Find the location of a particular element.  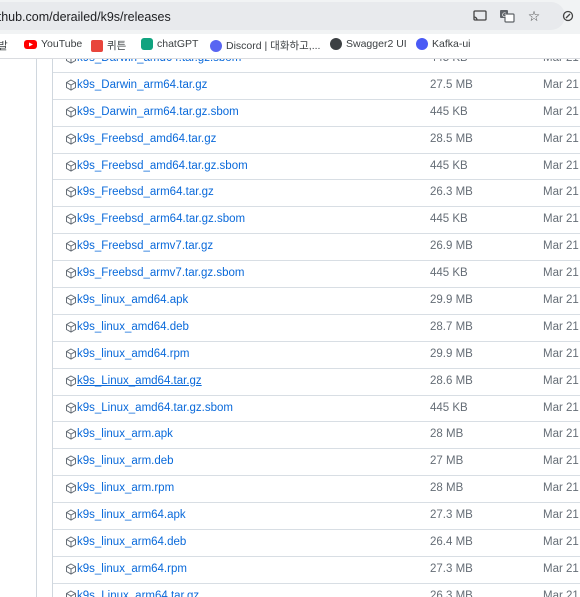

bookmark-chatgpt: chatGPT is located at coordinates (169, 44).